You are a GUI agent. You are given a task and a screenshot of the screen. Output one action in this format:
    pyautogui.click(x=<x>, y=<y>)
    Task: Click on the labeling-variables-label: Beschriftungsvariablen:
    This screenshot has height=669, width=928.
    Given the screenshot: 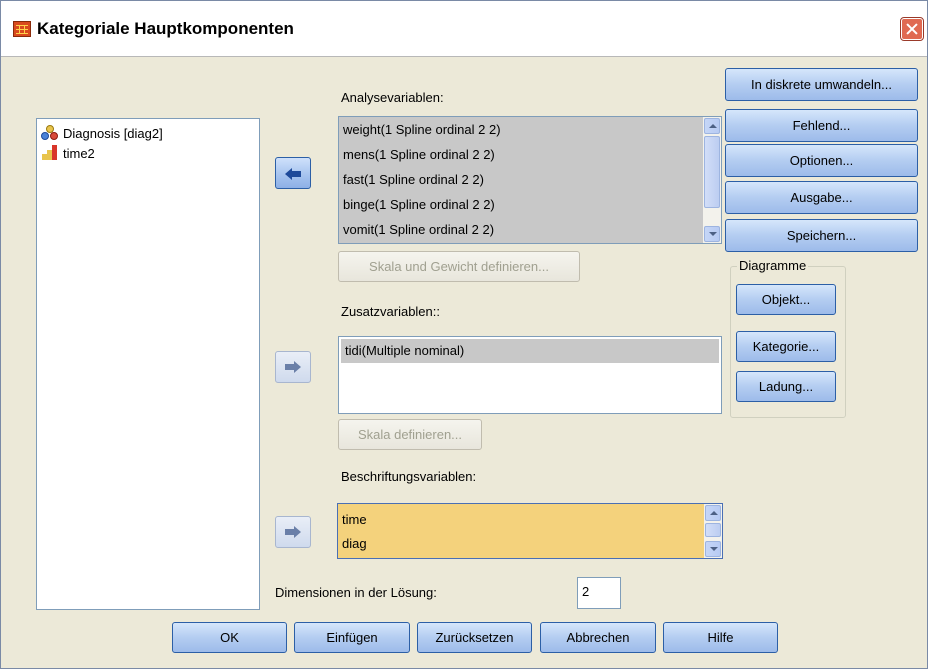 What is the action you would take?
    pyautogui.click(x=409, y=476)
    